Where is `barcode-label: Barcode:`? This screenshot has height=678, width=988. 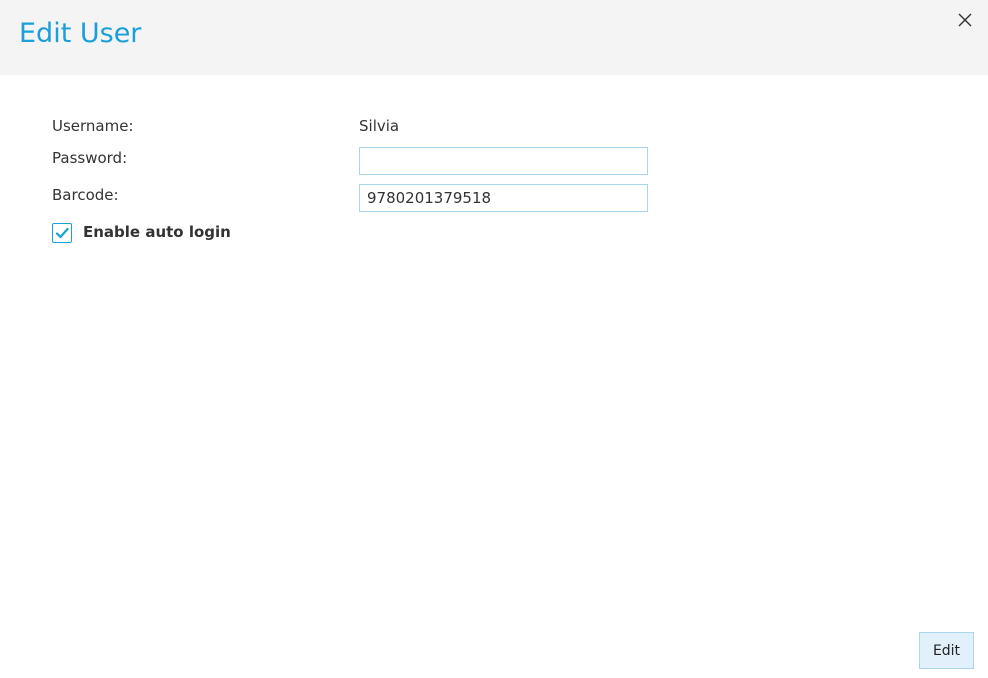
barcode-label: Barcode: is located at coordinates (85, 195).